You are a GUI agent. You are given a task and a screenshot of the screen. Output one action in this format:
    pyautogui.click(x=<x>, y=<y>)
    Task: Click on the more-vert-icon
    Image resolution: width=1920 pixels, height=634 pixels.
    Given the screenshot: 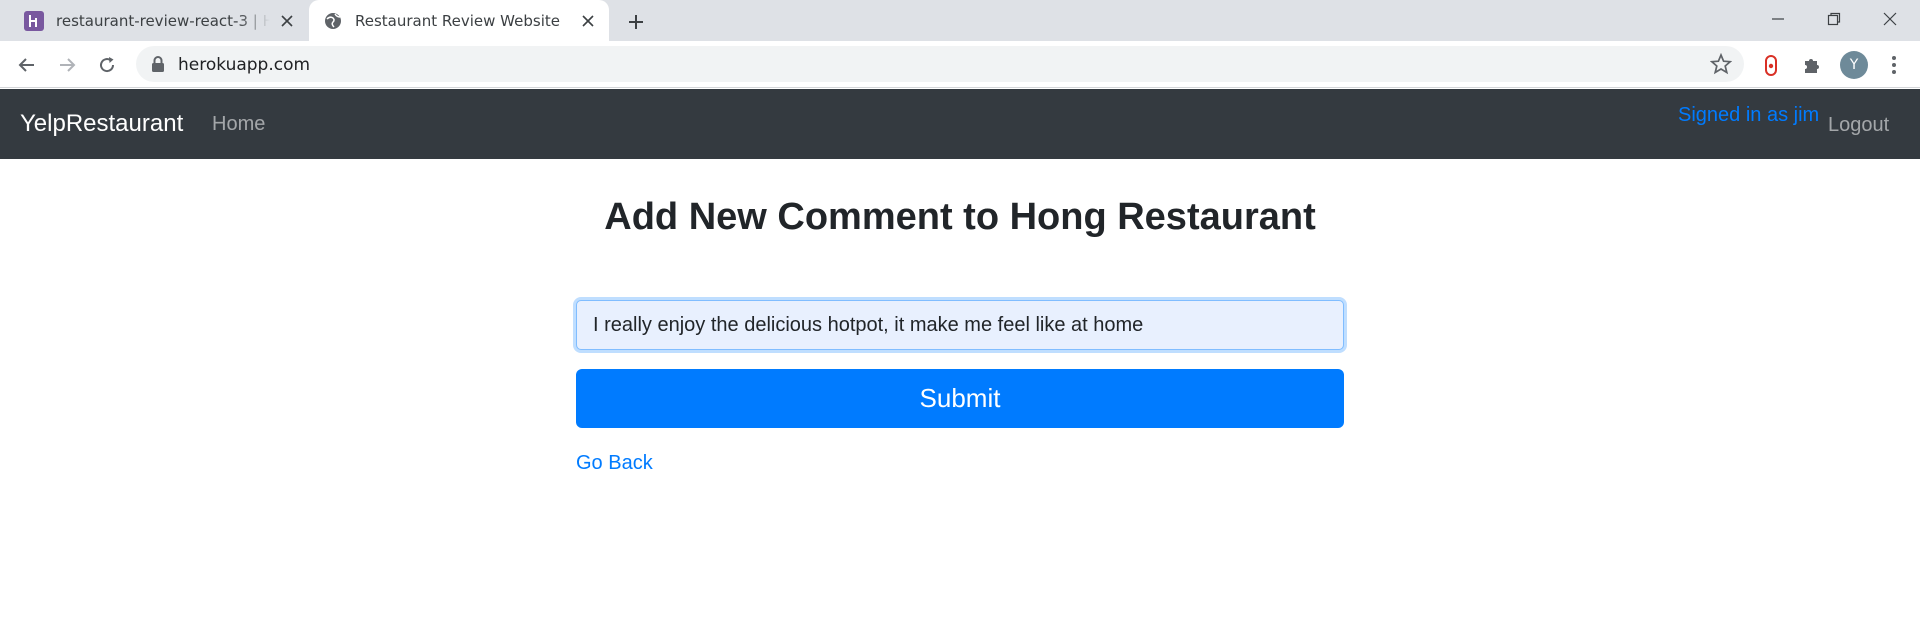 What is the action you would take?
    pyautogui.click(x=1894, y=65)
    